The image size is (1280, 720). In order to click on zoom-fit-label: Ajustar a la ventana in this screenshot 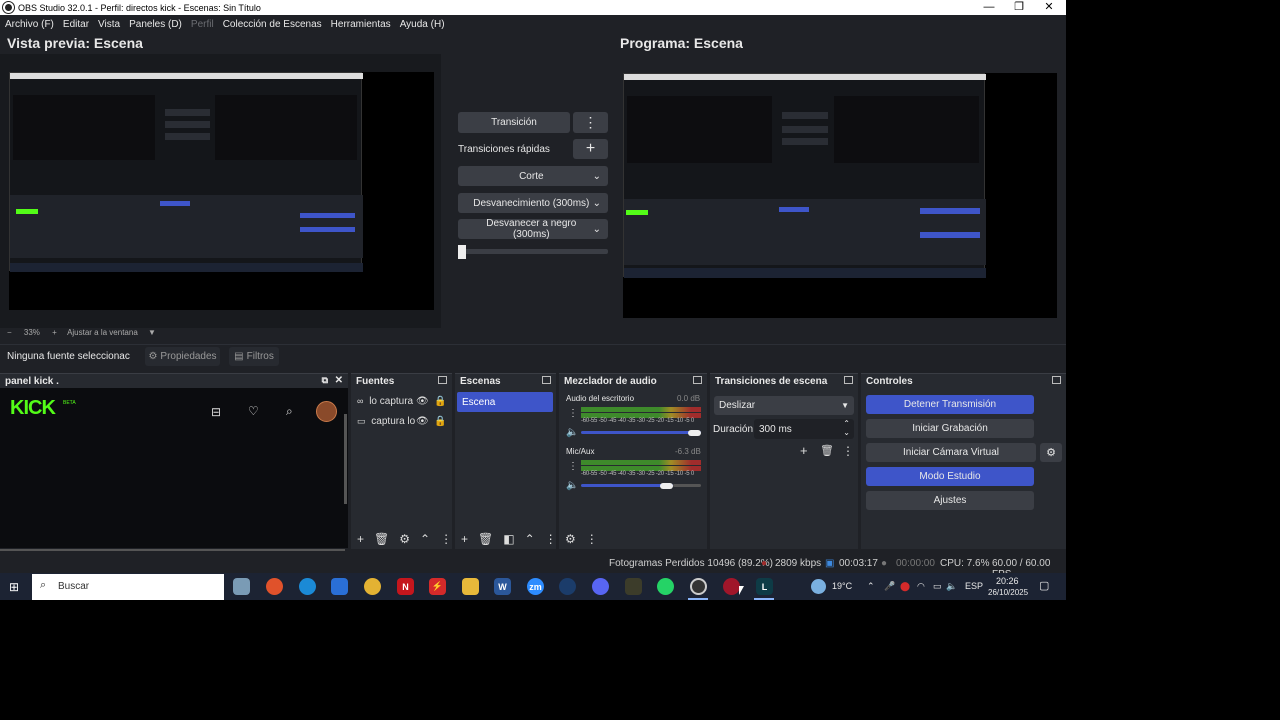, I will do `click(102, 332)`.